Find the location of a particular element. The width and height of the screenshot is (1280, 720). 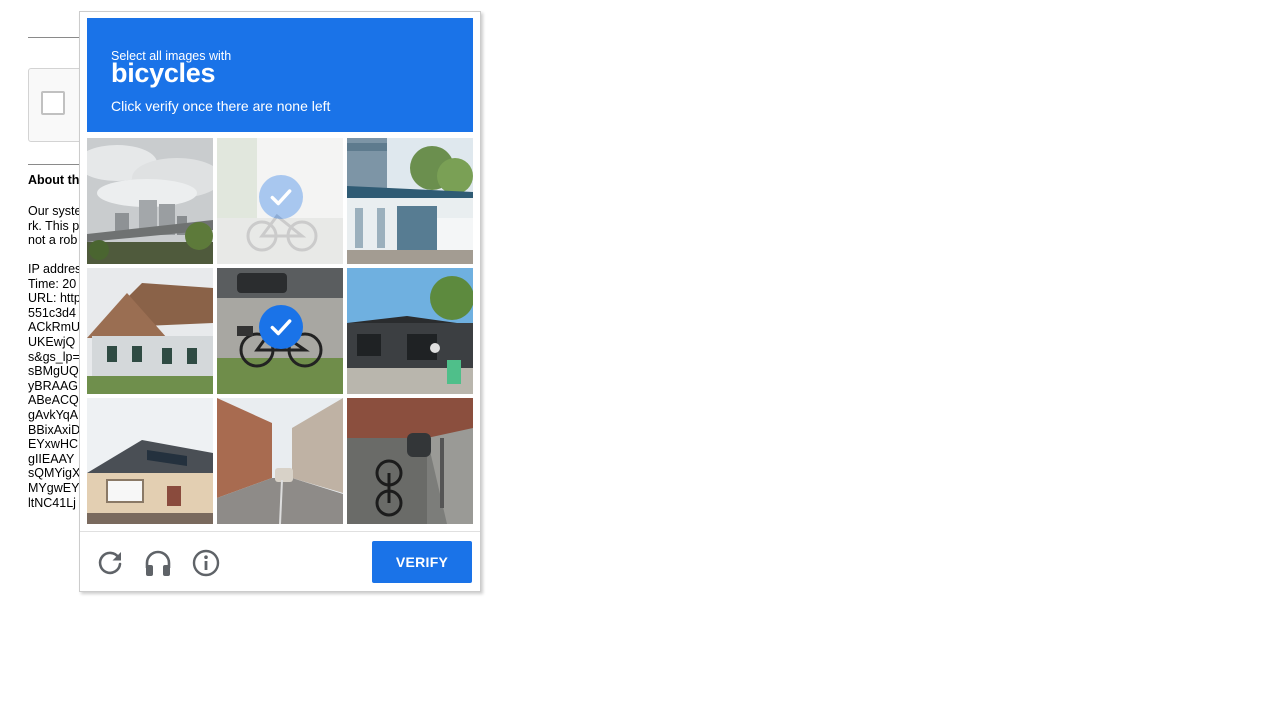

instruction-sub: Click verify once there are none left is located at coordinates (221, 106).